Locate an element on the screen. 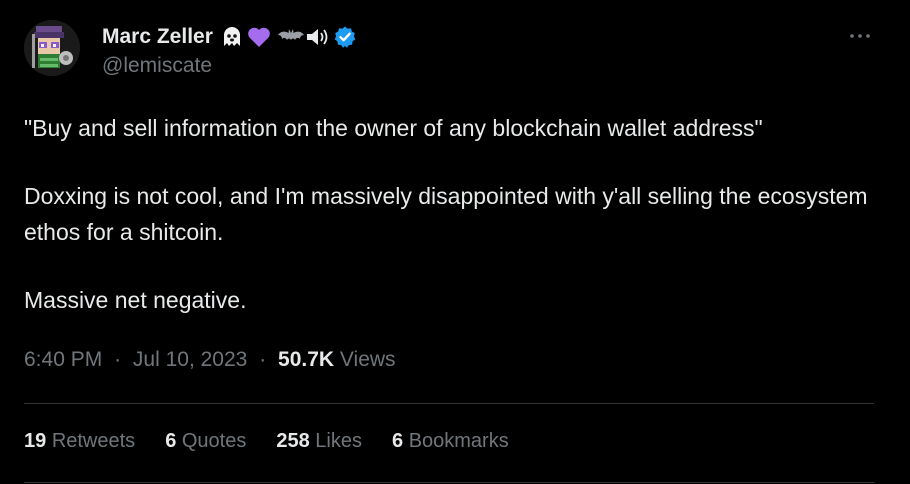 The width and height of the screenshot is (910, 484). pixel-art-character-avatar-icon is located at coordinates (52, 48).